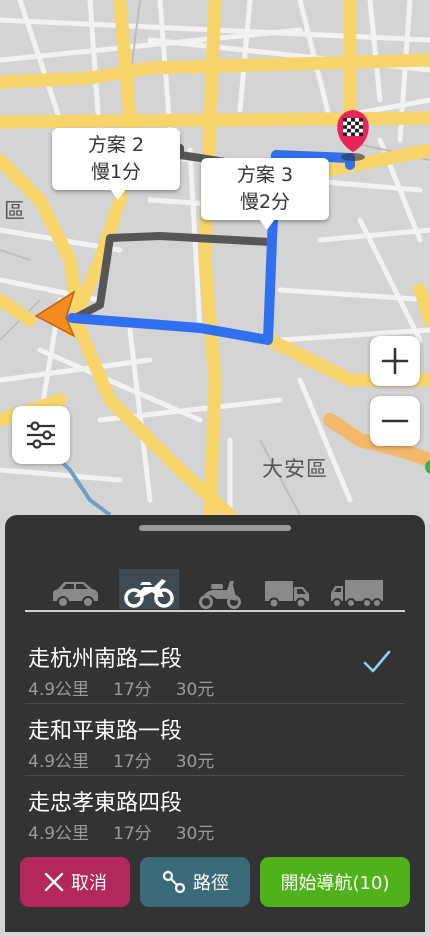  Describe the element at coordinates (116, 172) in the screenshot. I see `callout-delay-label: 慢1分` at that location.